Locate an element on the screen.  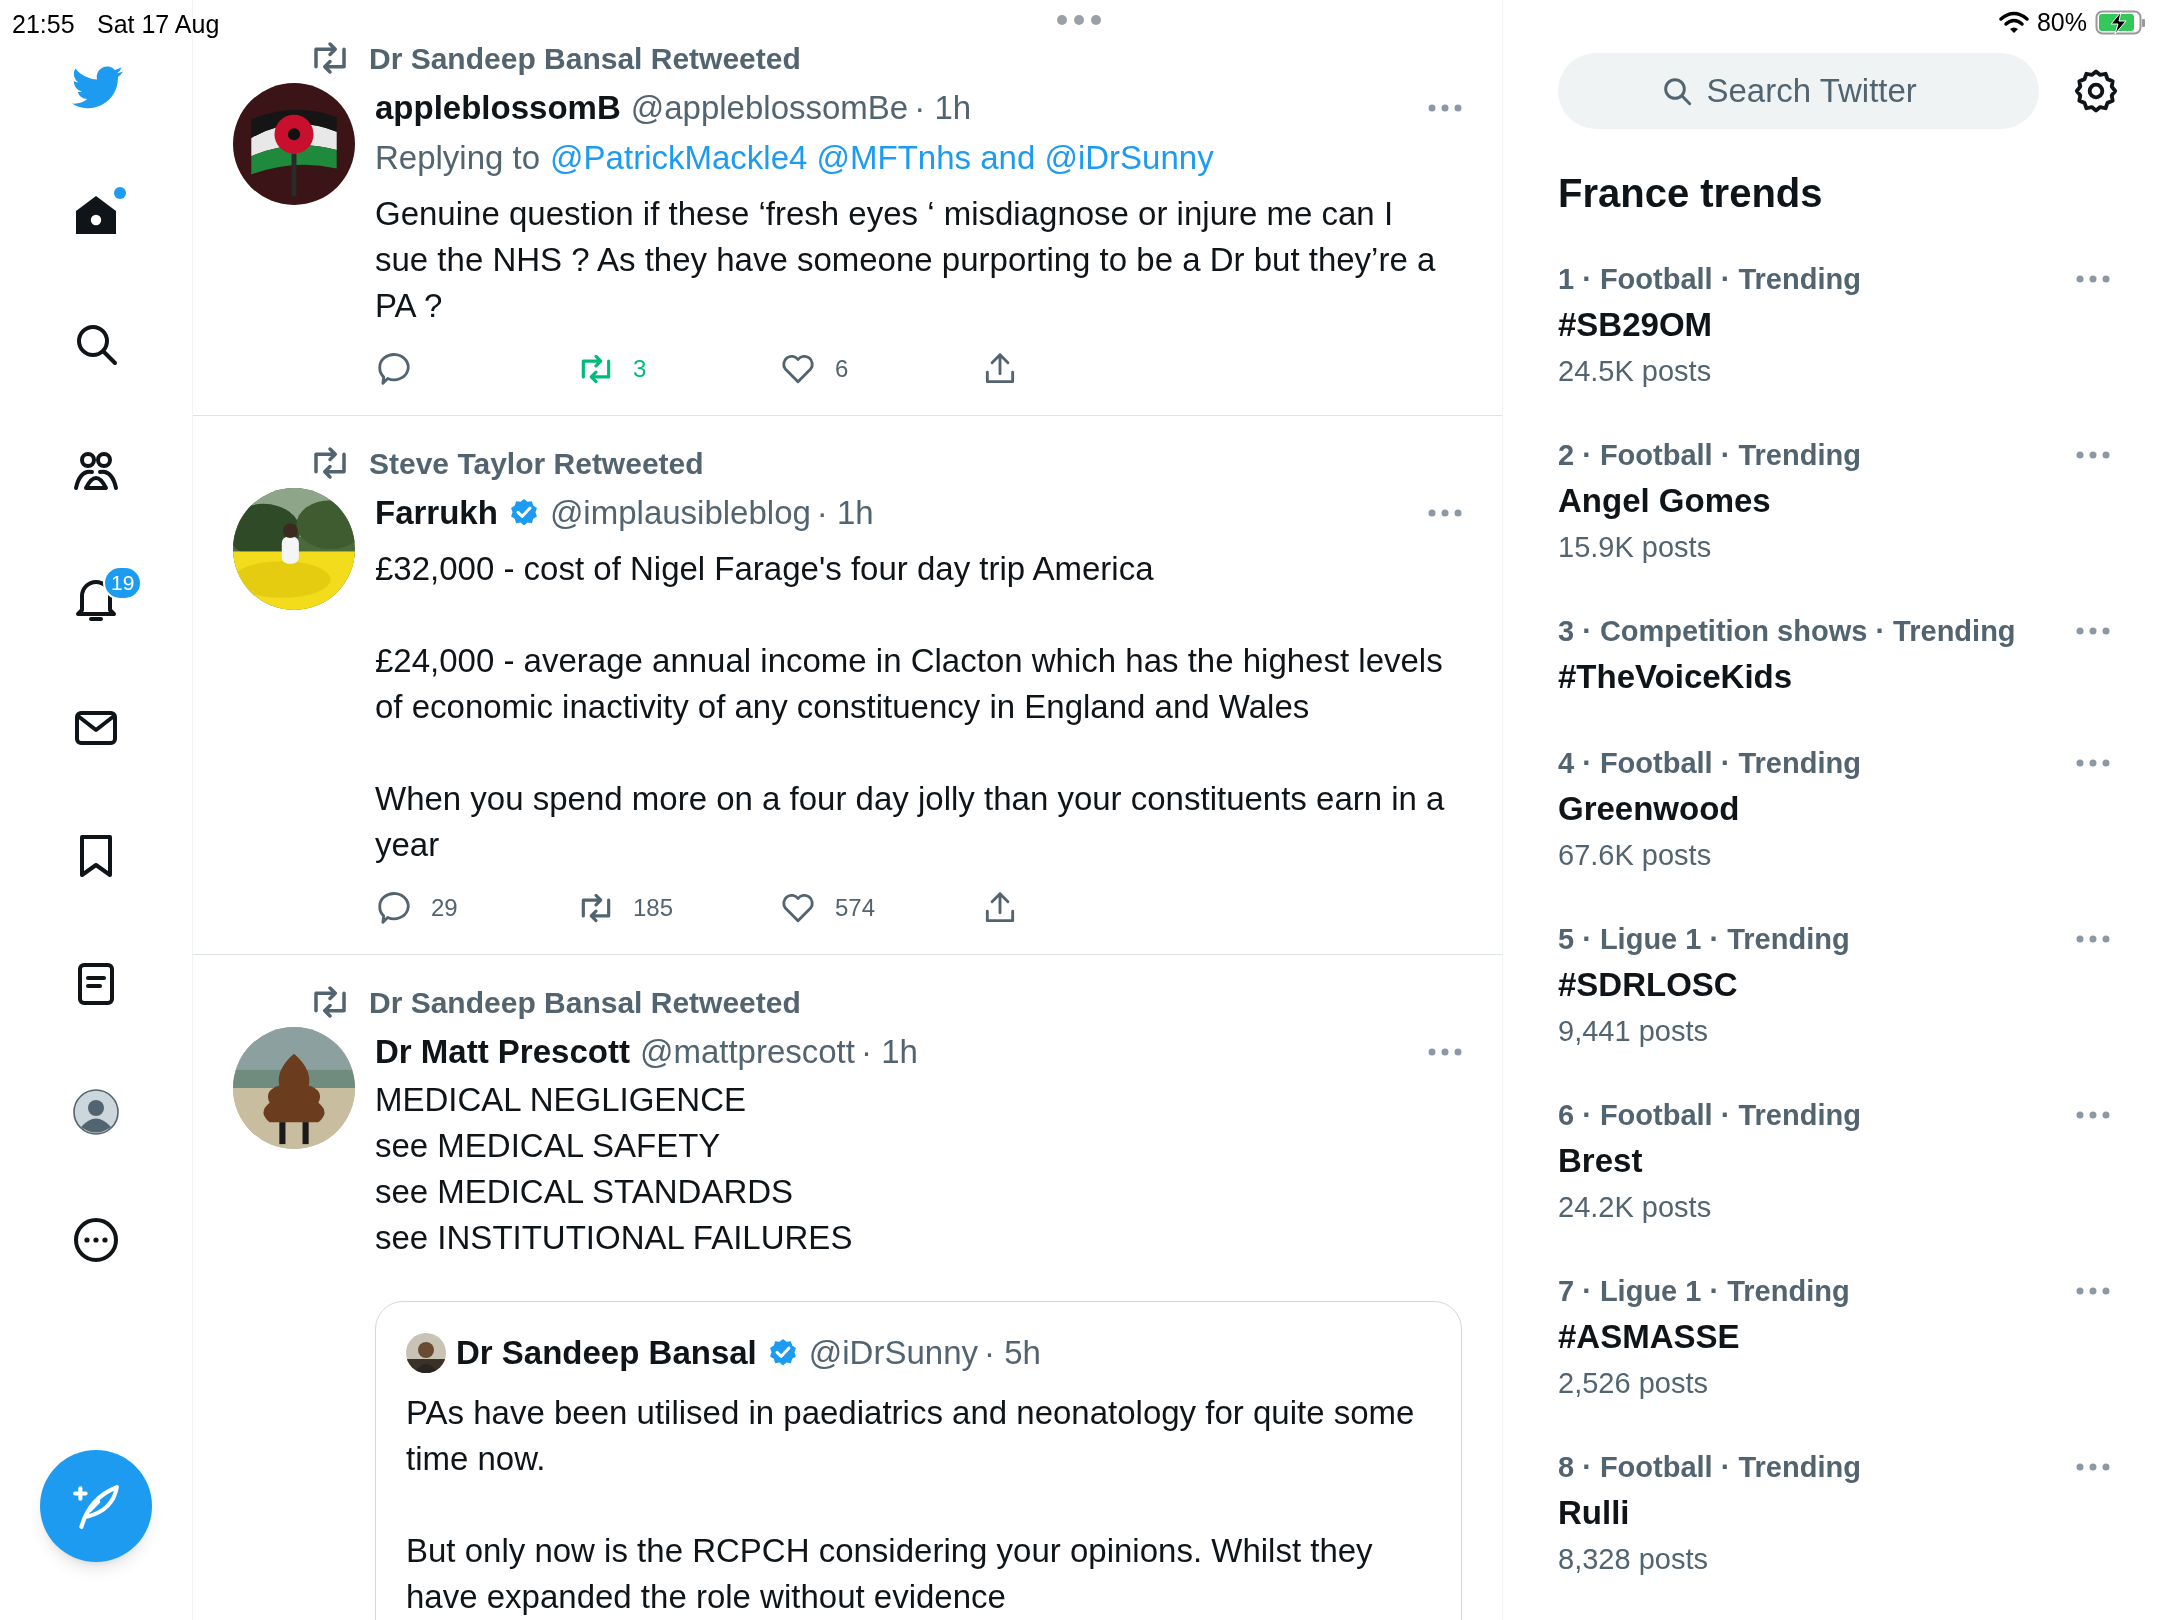
trend-context: 6 · Football · Trending is located at coordinates (1709, 1115).